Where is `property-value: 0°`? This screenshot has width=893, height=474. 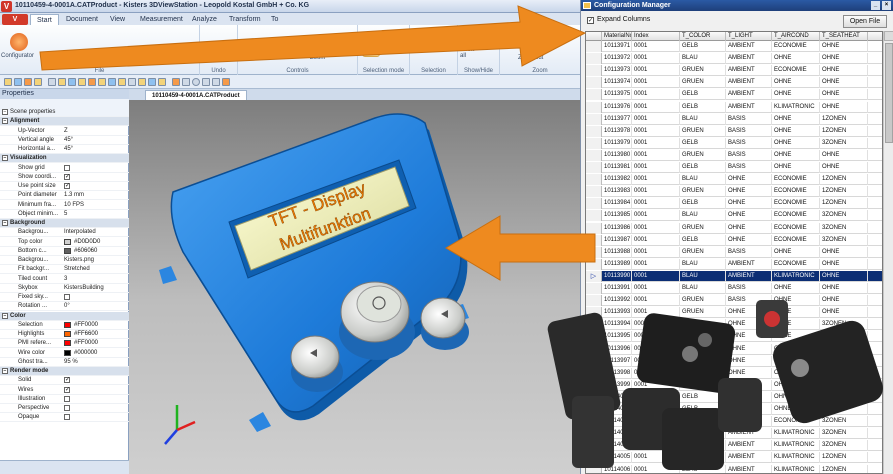
property-value: 0° is located at coordinates (93, 306).